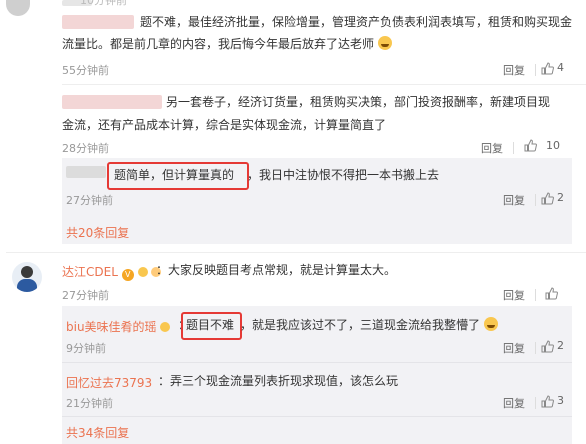 This screenshot has height=444, width=586. Describe the element at coordinates (278, 381) in the screenshot. I see `sub-reply-text: ：弄三个现金流量列表折现求现值，该怎么玩` at that location.